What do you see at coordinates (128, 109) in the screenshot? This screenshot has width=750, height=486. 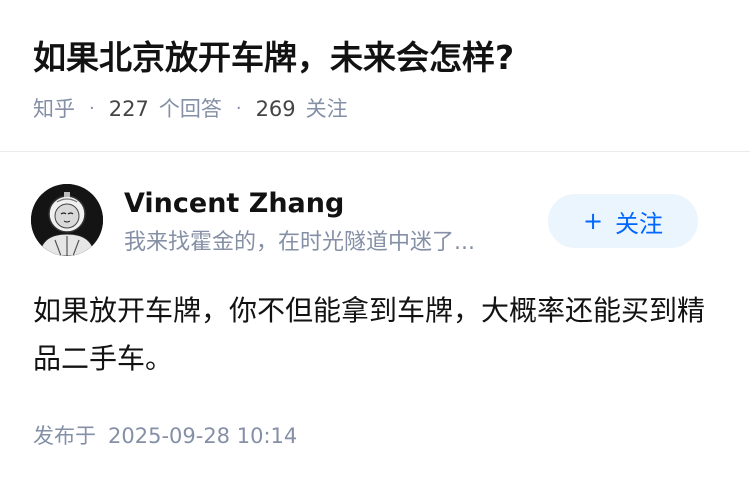 I see `answer-count: 227` at bounding box center [128, 109].